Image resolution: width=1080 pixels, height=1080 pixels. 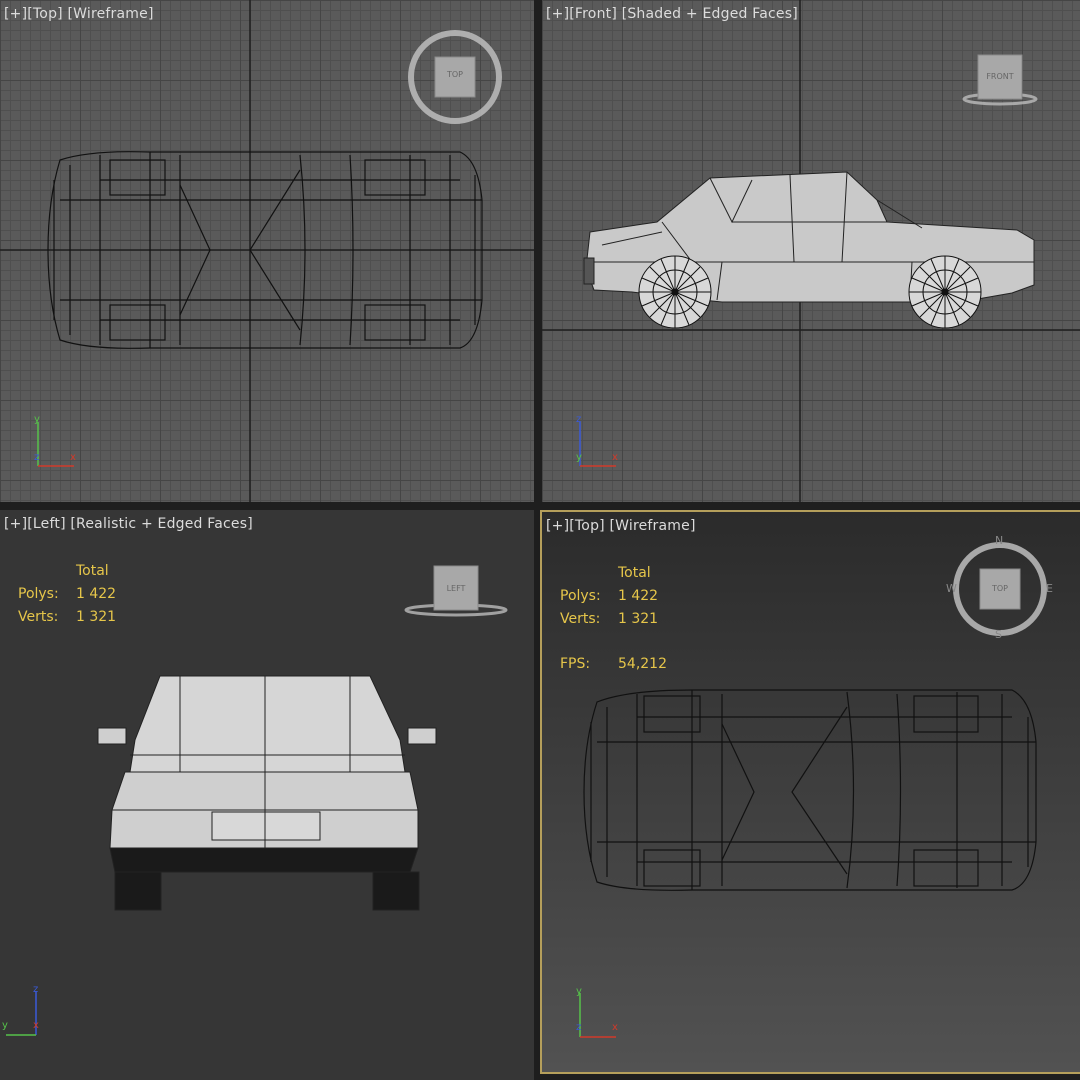 I want to click on viewcube-label: LEFT, so click(x=456, y=588).